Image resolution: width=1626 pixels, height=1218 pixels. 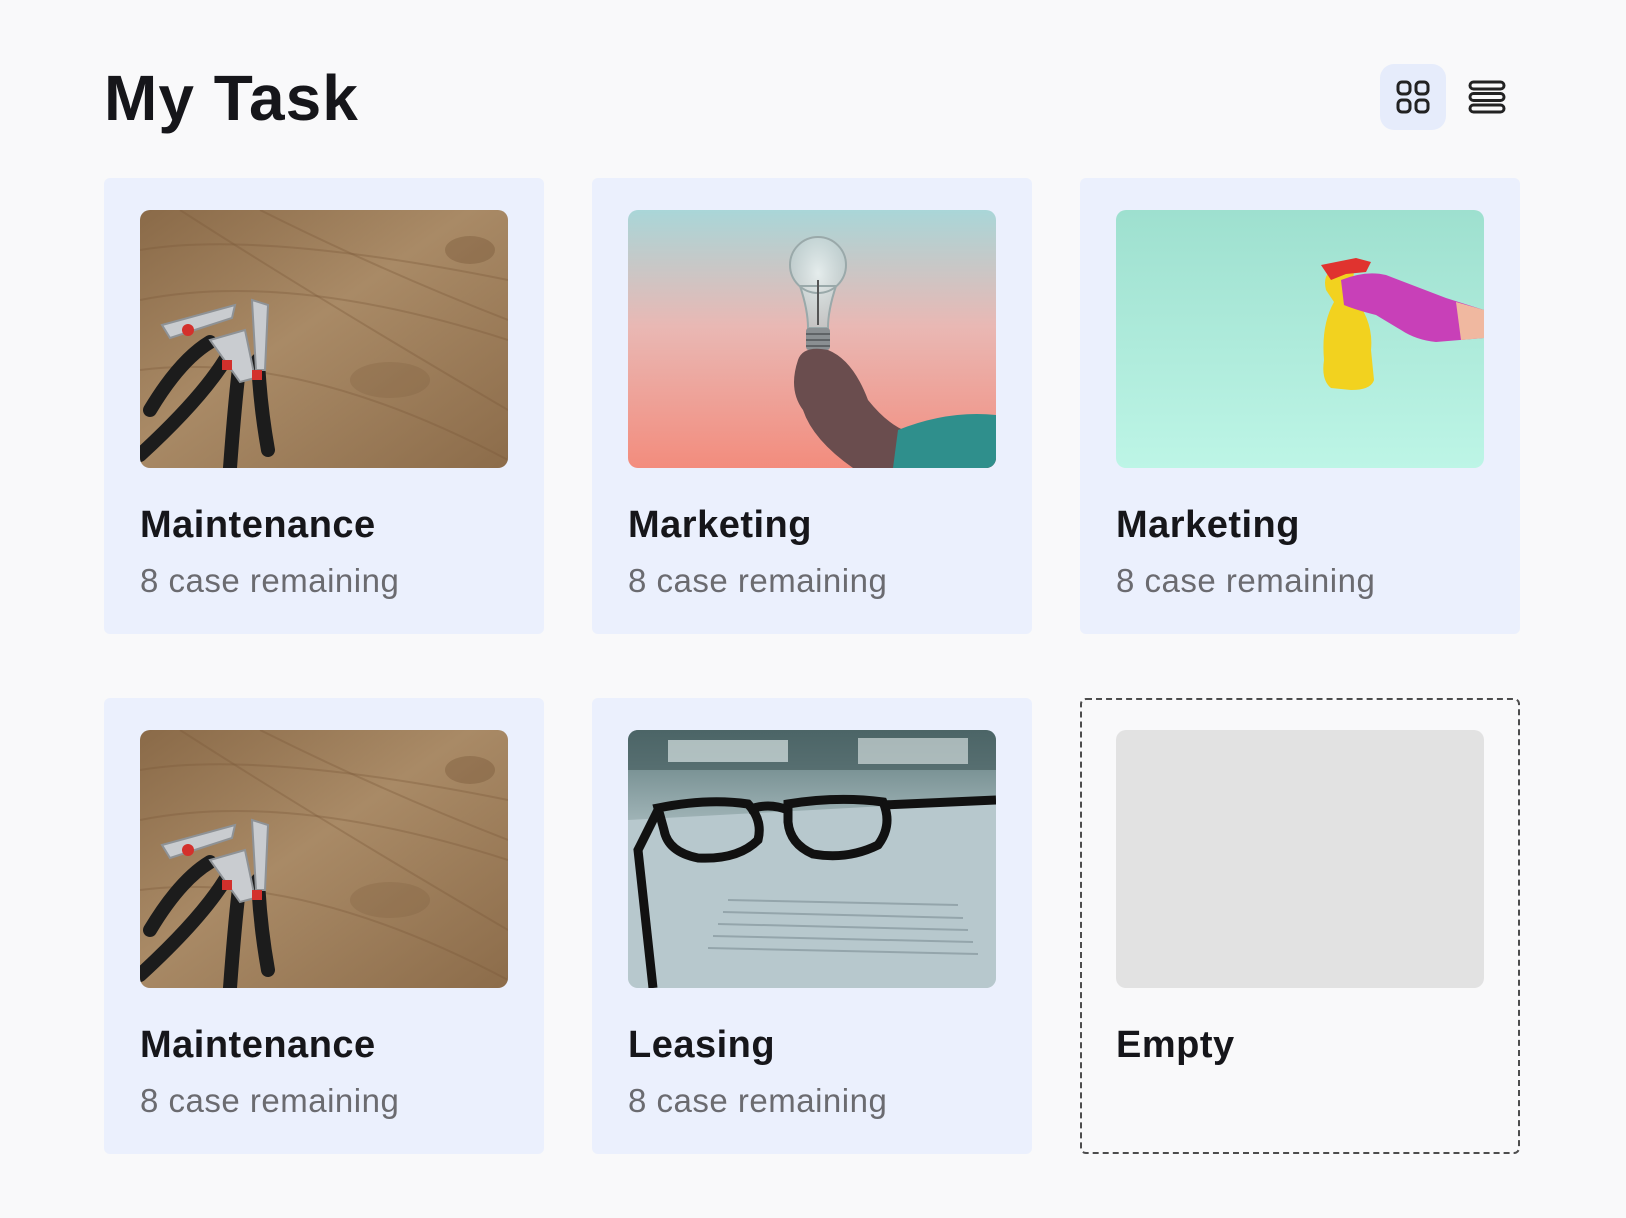 I want to click on task-card-leasing: Leasing 8 case remaining, so click(x=812, y=926).